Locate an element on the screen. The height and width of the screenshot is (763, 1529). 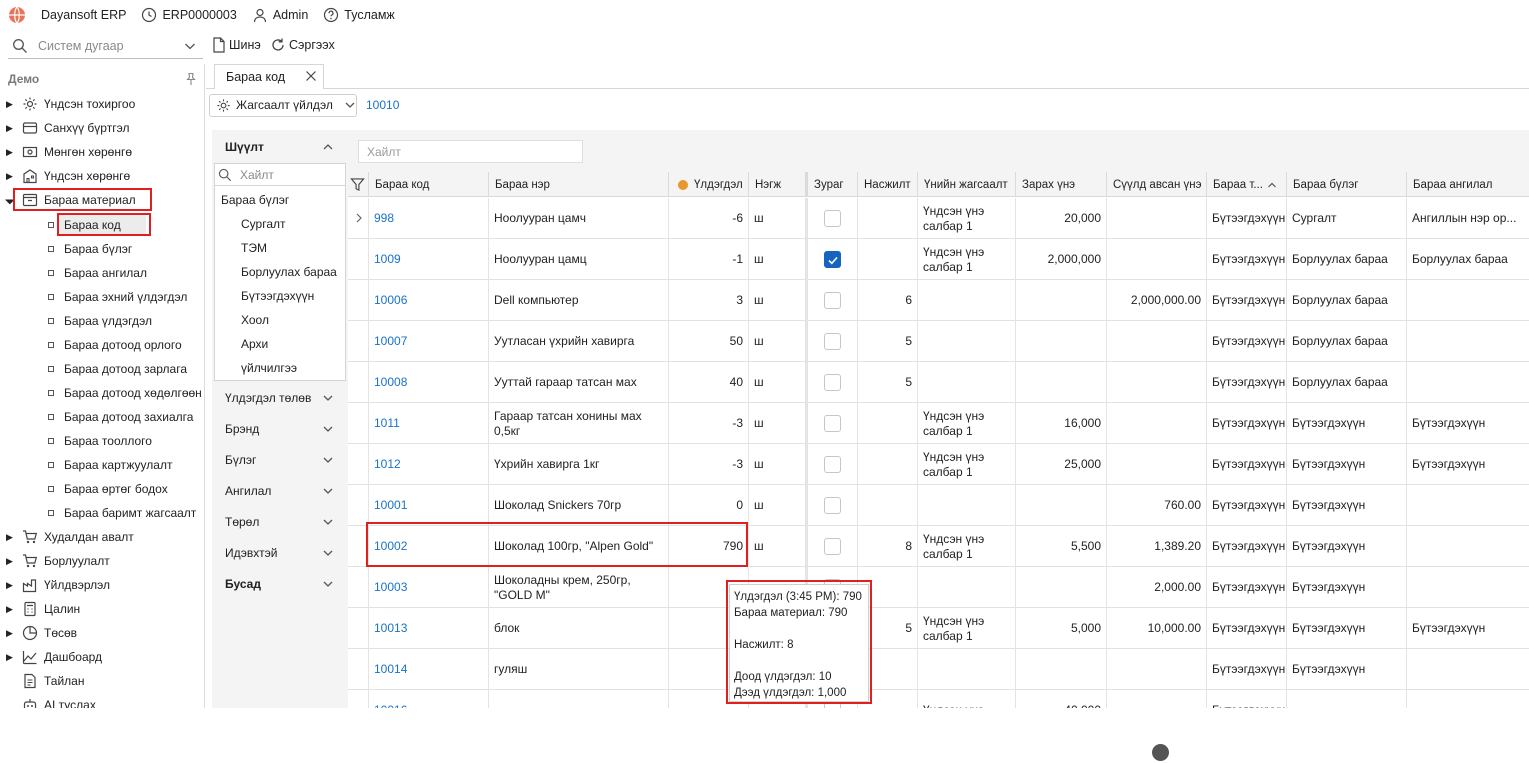
cell-code: 998 is located at coordinates (428, 218).